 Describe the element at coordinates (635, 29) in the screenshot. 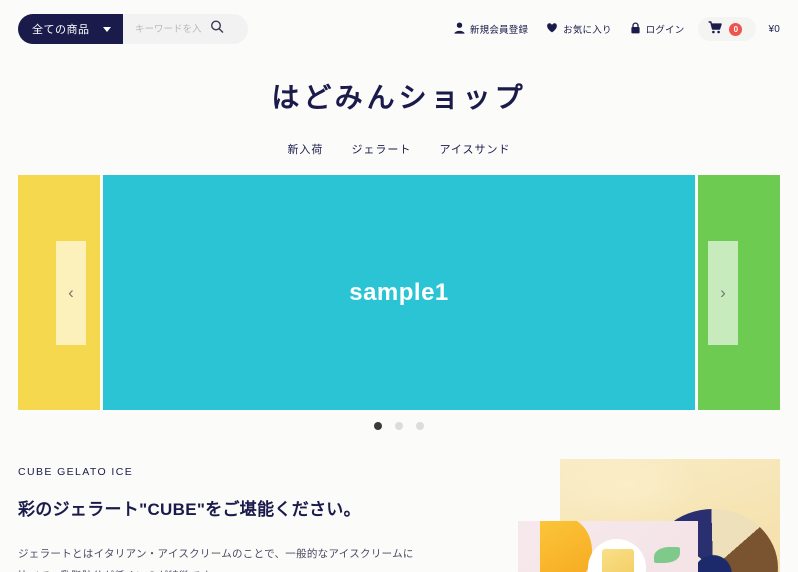

I see `lock-icon` at that location.